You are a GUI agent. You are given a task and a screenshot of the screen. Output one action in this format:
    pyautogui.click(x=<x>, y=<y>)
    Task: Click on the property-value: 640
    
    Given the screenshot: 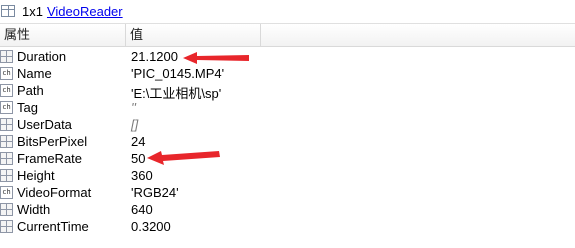 What is the action you would take?
    pyautogui.click(x=142, y=209)
    